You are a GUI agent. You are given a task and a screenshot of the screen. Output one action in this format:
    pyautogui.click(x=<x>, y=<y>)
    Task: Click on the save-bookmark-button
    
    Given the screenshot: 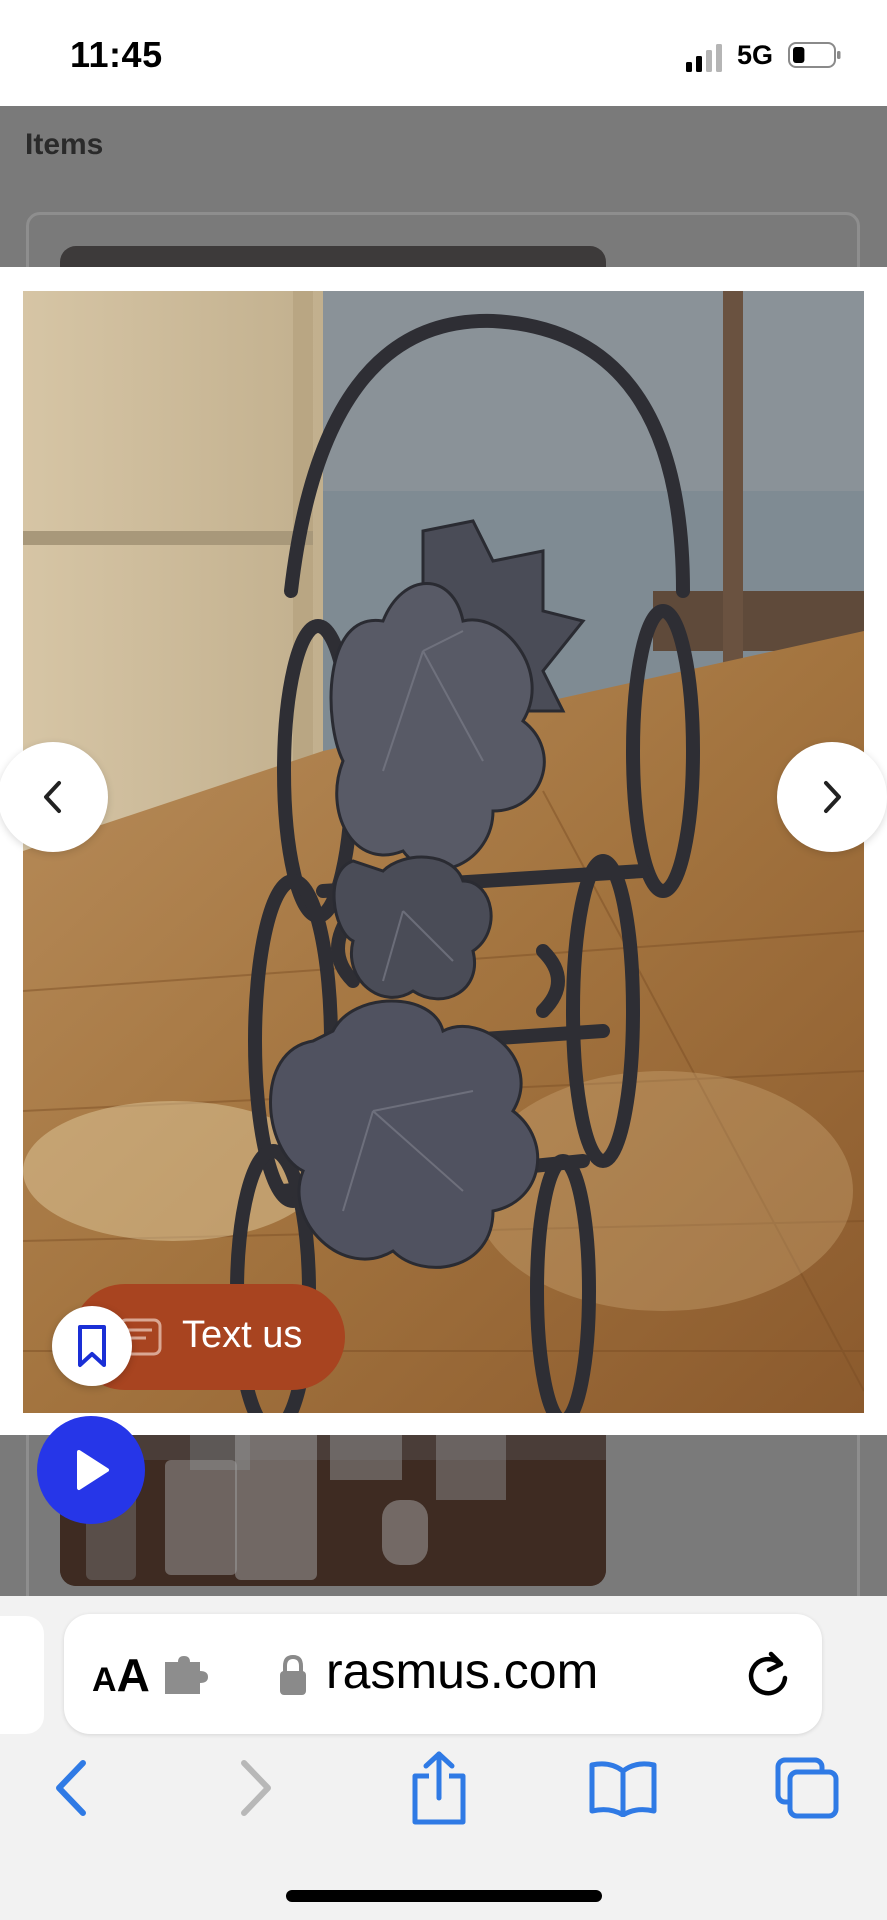 What is the action you would take?
    pyautogui.click(x=92, y=1346)
    